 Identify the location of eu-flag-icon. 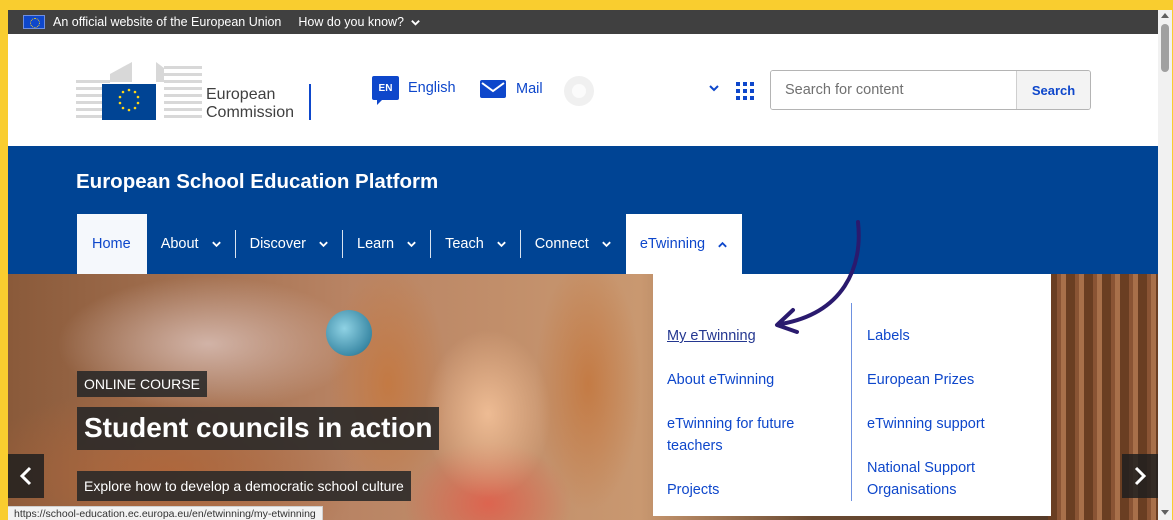
(34, 22).